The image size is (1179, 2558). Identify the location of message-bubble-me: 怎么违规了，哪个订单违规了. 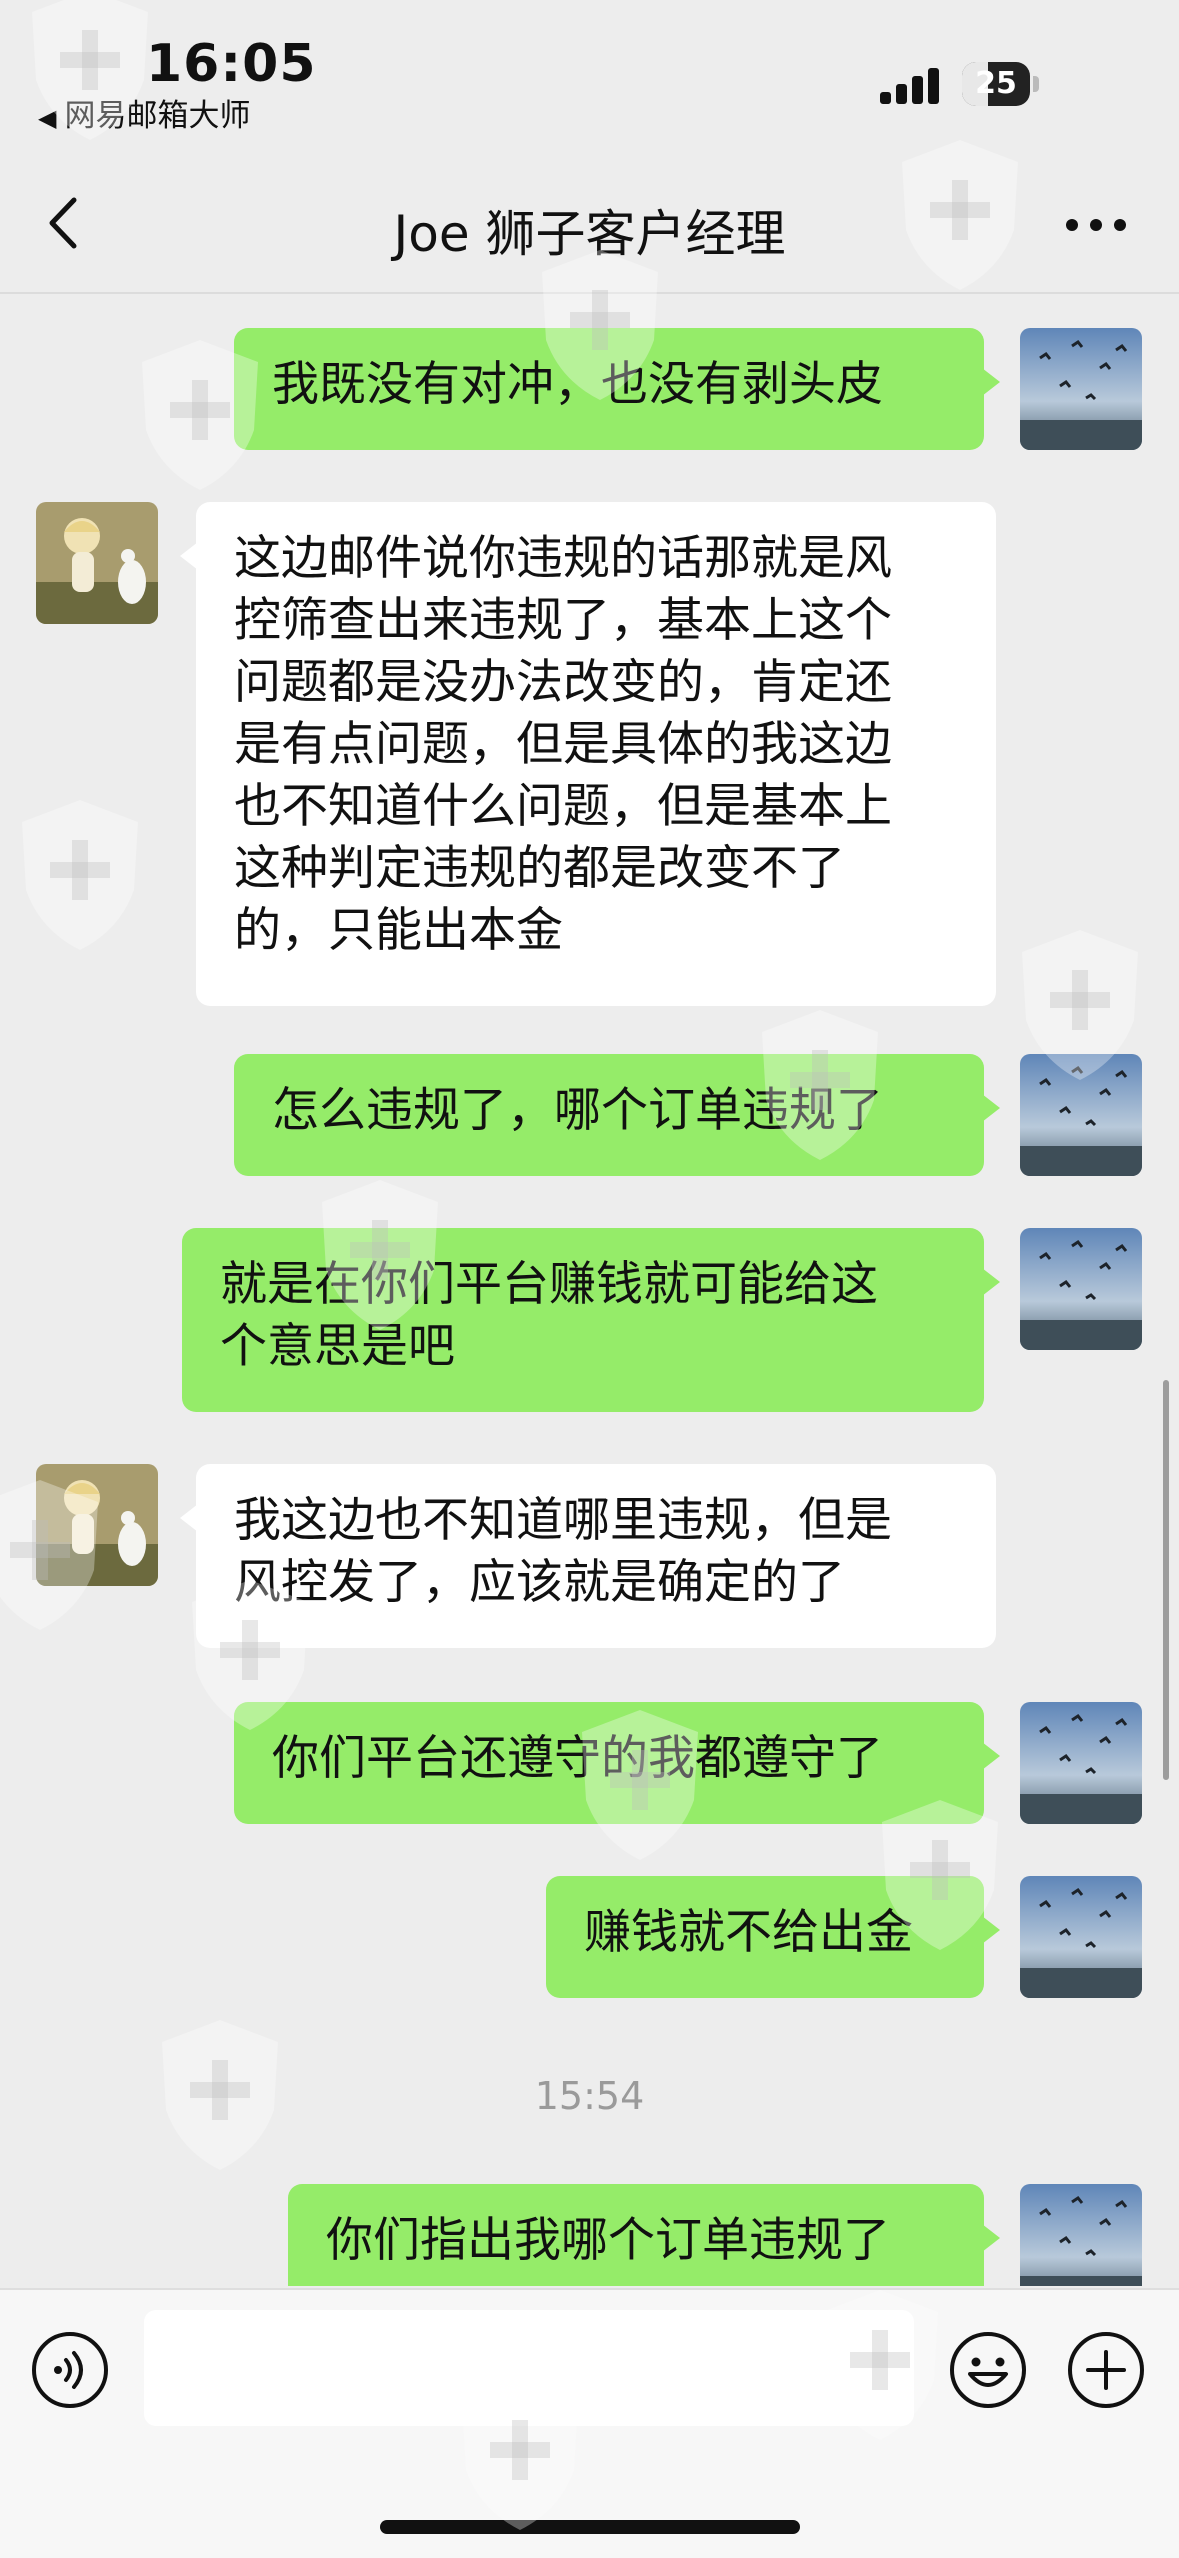
(617, 1115).